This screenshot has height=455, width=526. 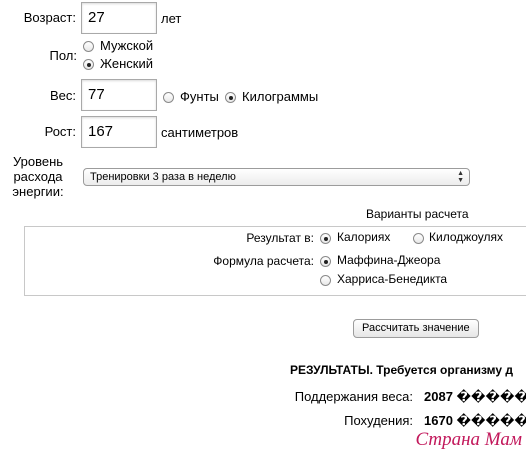 I want to click on formula-mifflin-radio, so click(x=325, y=261).